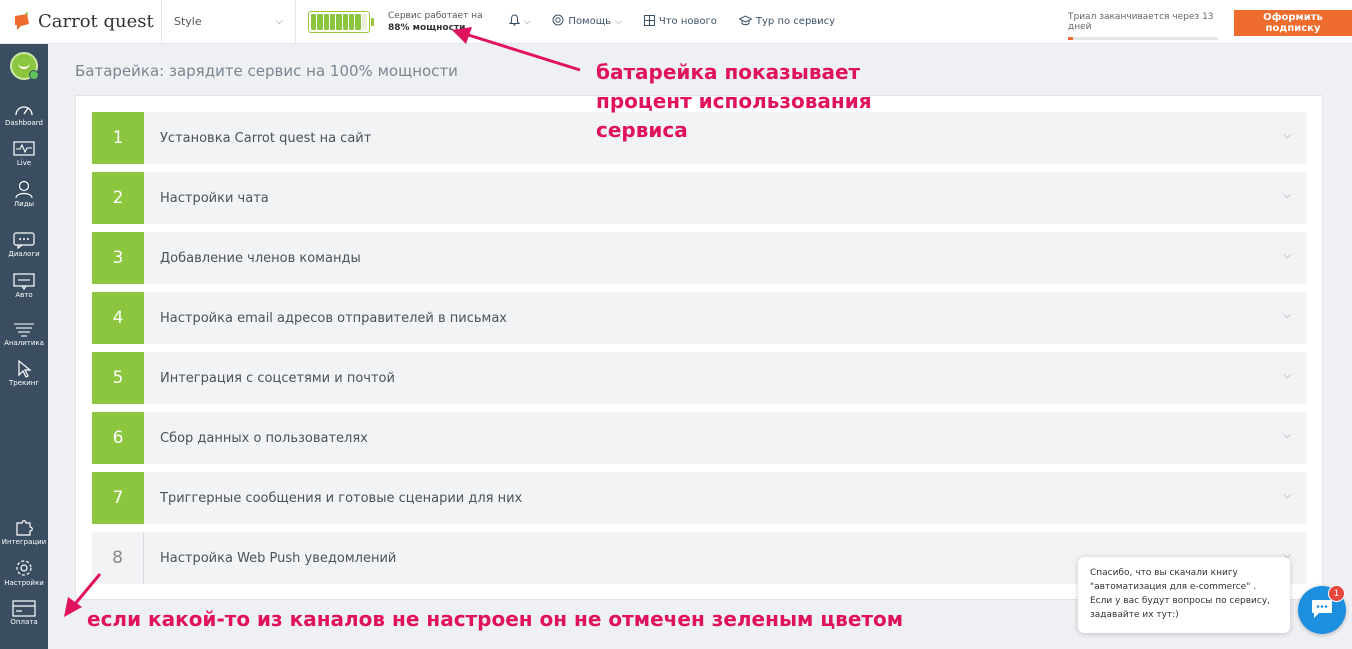 The image size is (1352, 649). What do you see at coordinates (24, 240) in the screenshot?
I see `dialogs-icon` at bounding box center [24, 240].